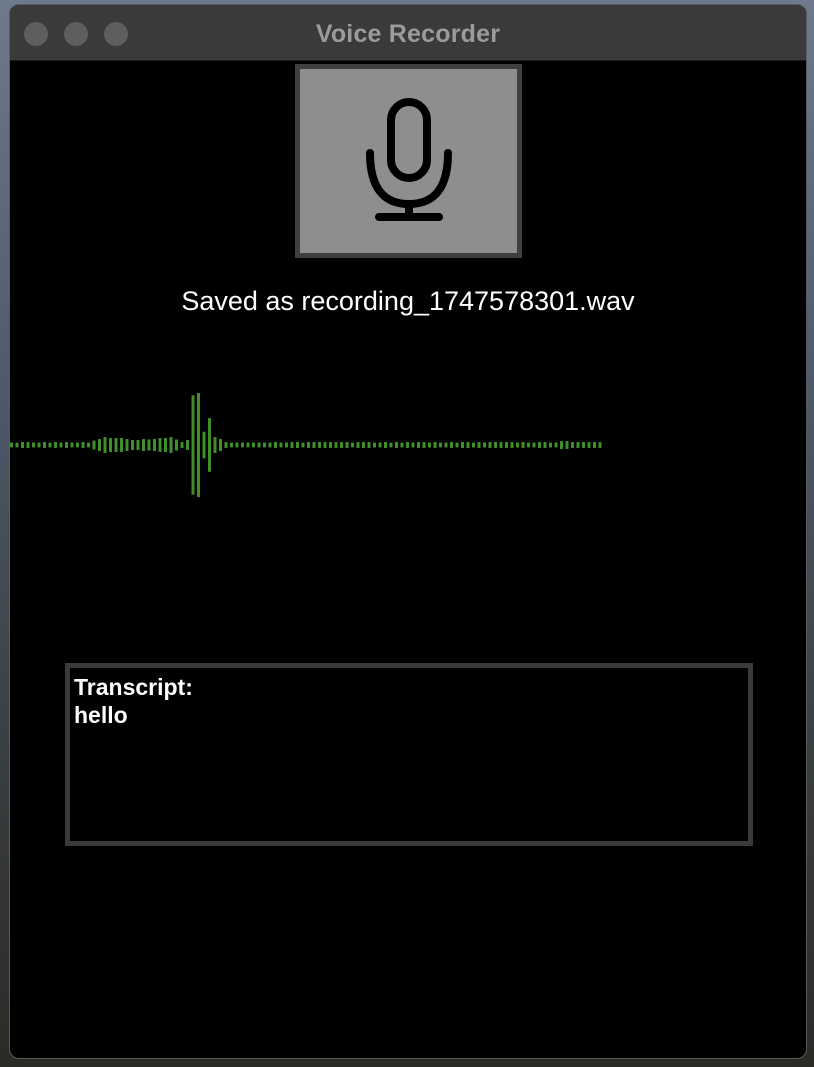 The height and width of the screenshot is (1067, 814). I want to click on transcript-box: Transcript: hello, so click(409, 754).